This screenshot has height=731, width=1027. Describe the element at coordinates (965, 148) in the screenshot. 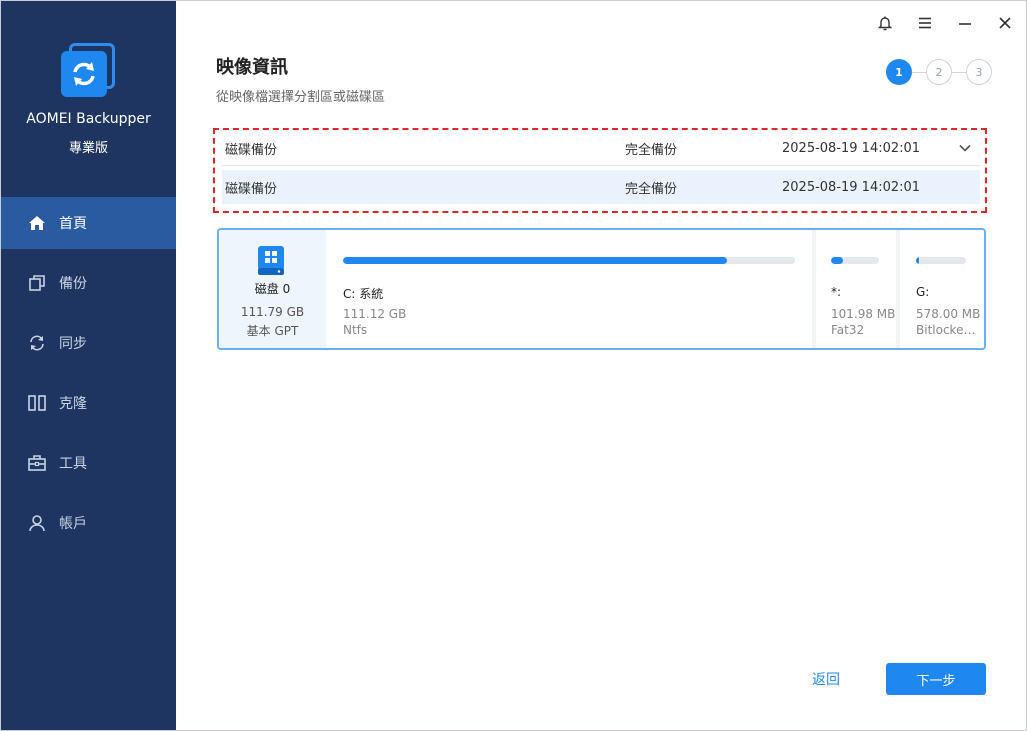

I see `chevron-down-icon` at that location.